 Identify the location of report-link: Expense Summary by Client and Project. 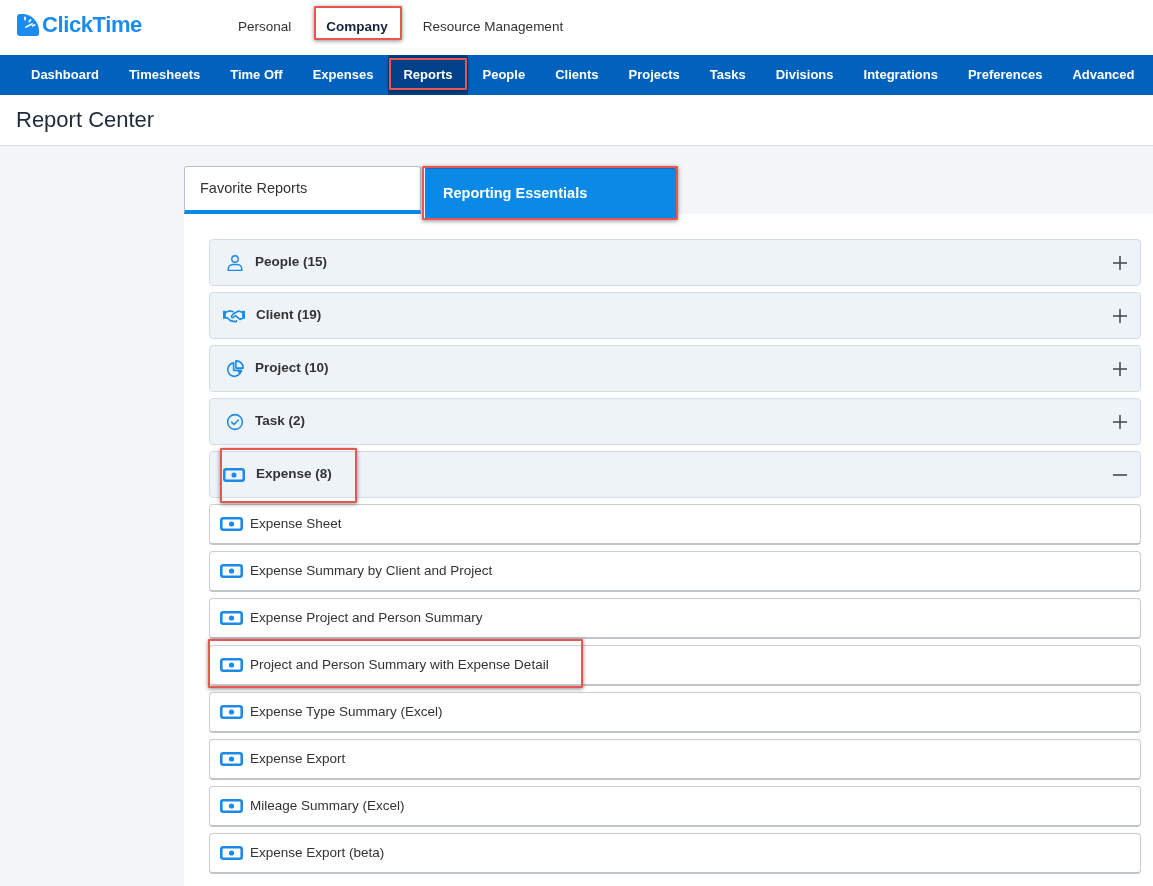
(675, 571).